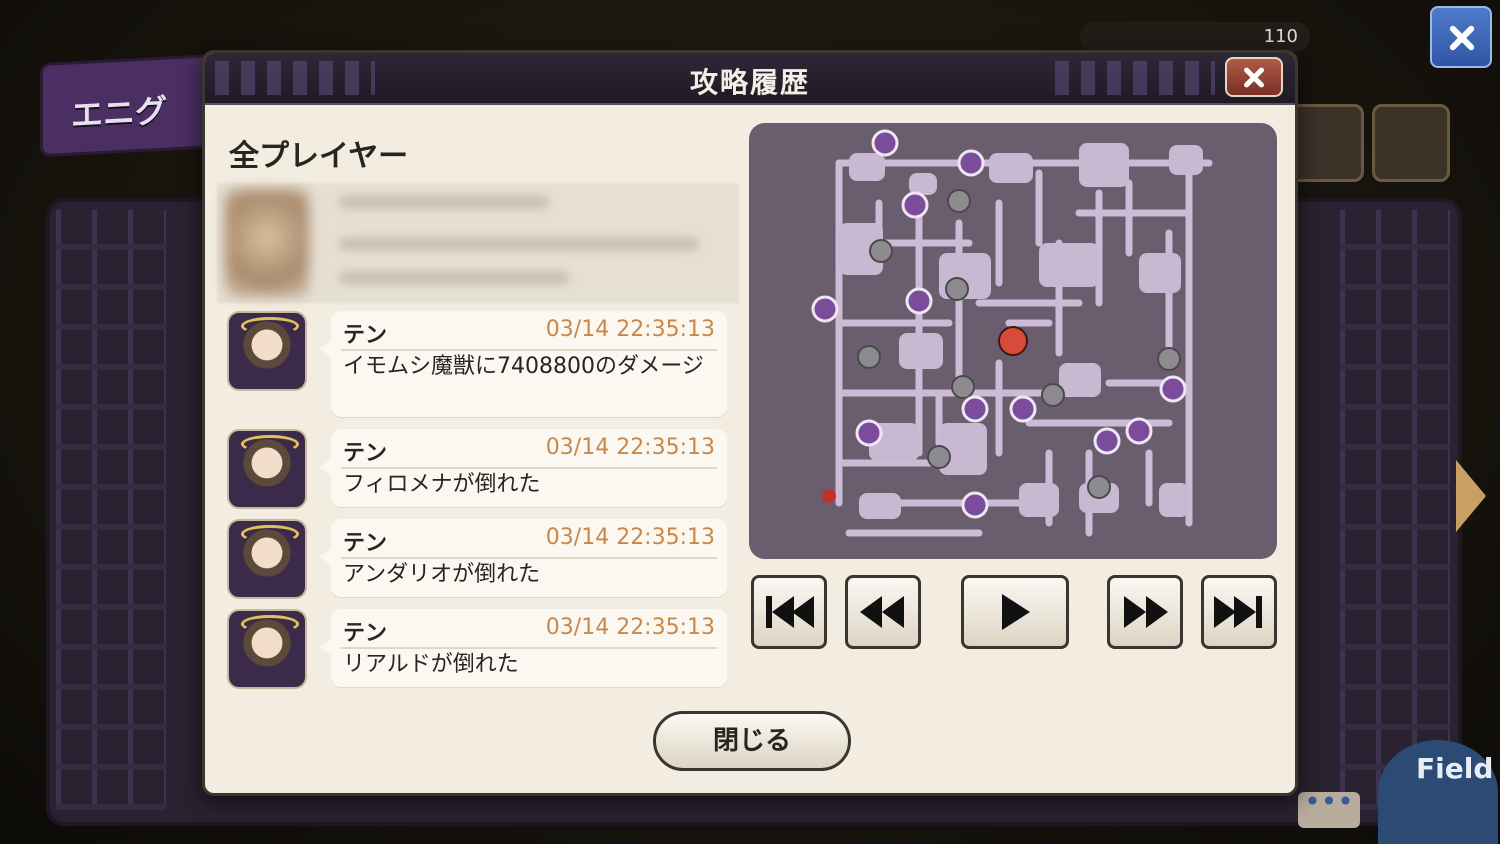  I want to click on fast-forward-button, so click(1145, 612).